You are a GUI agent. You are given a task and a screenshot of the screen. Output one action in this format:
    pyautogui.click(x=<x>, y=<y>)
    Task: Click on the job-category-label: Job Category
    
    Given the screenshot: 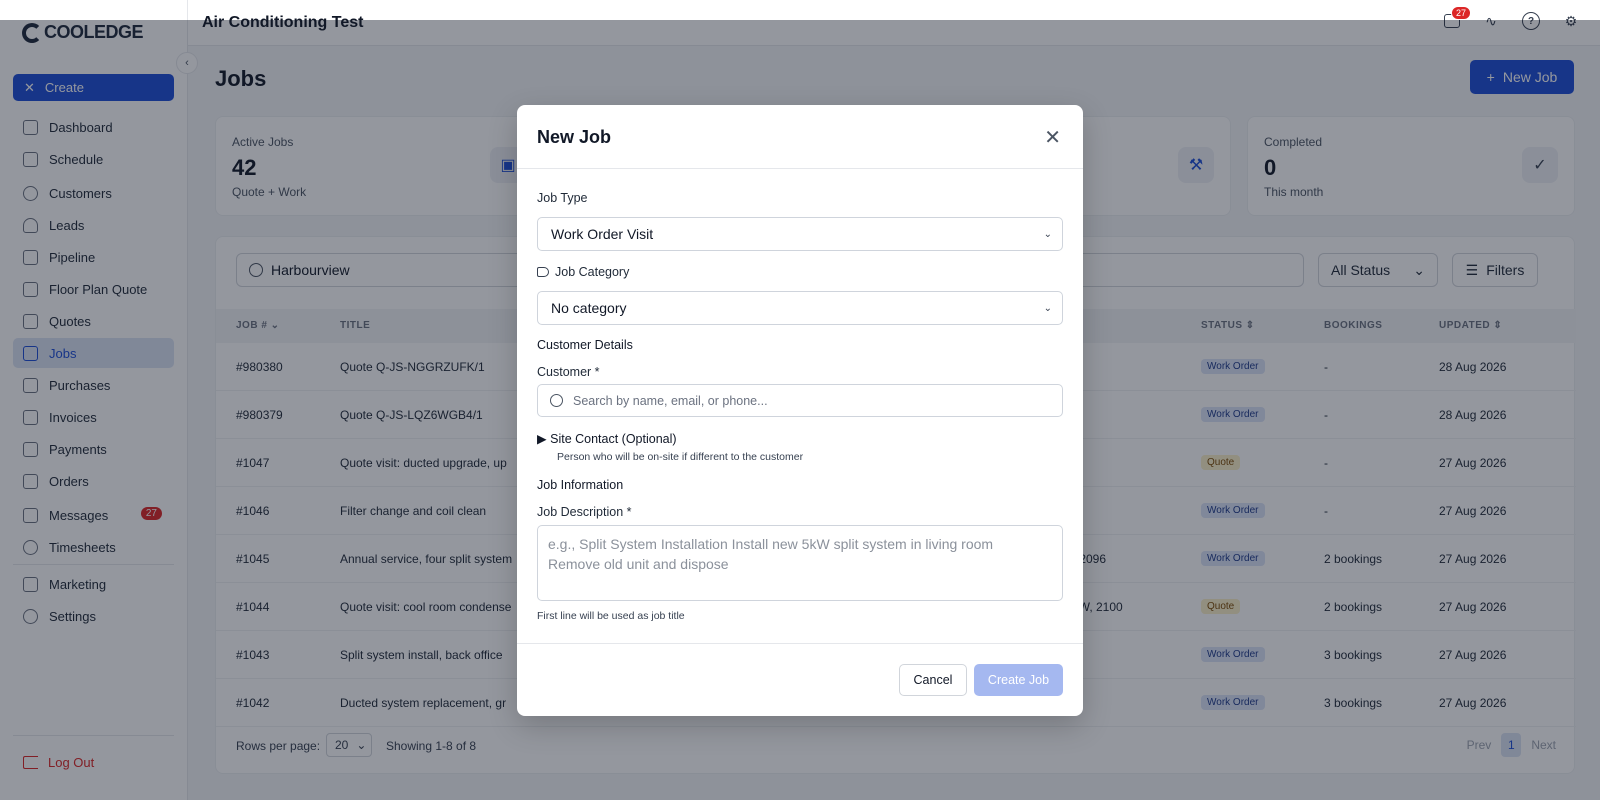 What is the action you would take?
    pyautogui.click(x=583, y=272)
    